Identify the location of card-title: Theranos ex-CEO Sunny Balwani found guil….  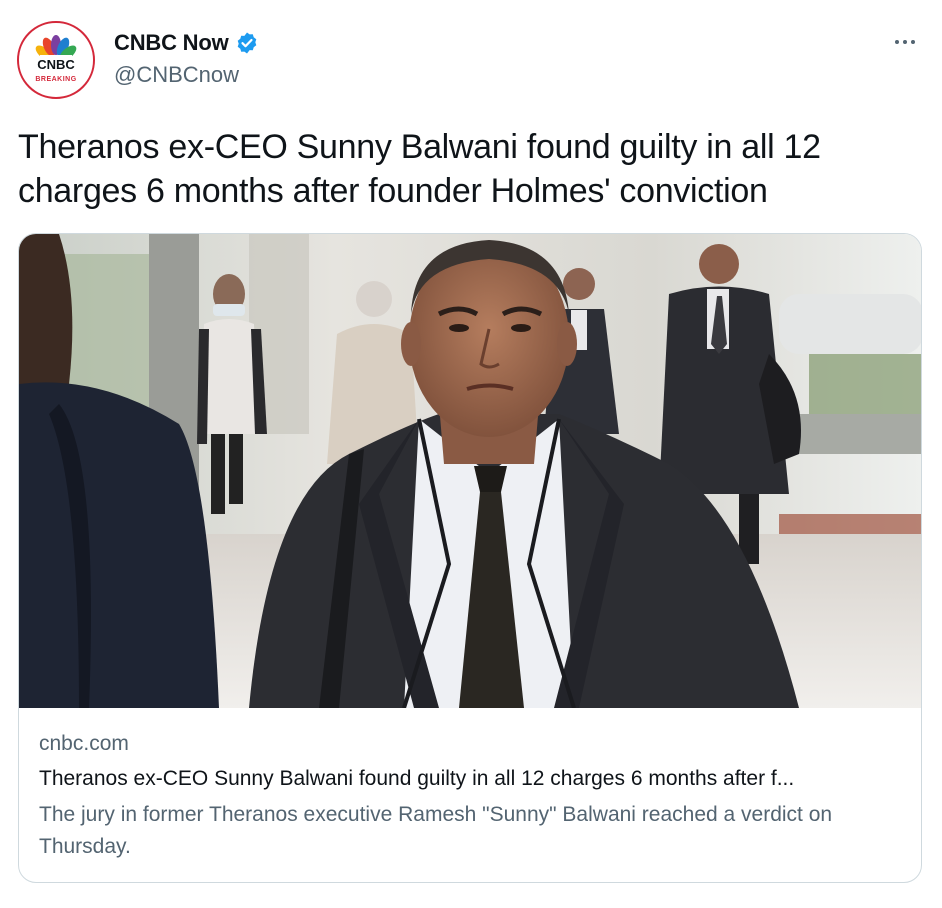
(471, 779).